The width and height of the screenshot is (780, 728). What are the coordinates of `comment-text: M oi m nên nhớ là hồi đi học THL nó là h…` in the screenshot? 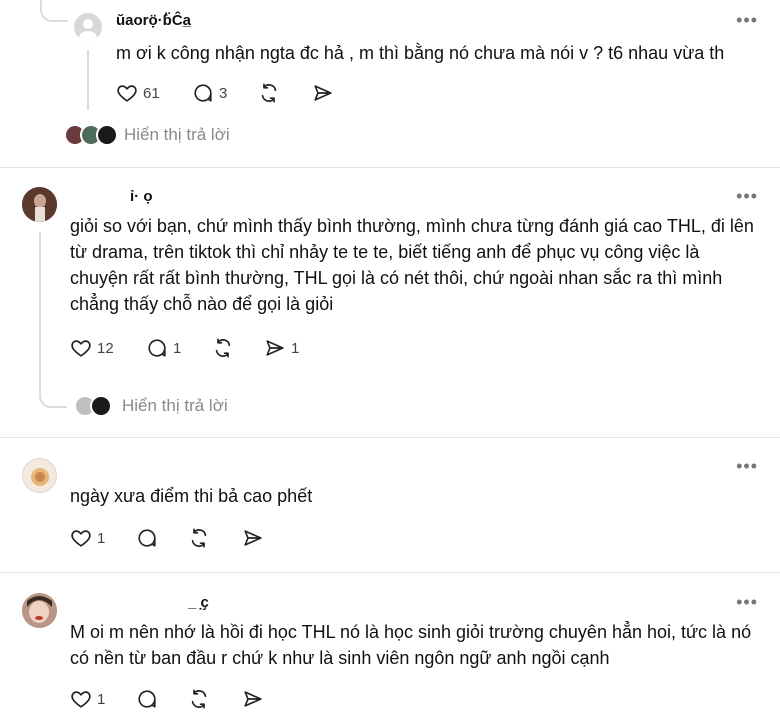 It's located at (411, 645).